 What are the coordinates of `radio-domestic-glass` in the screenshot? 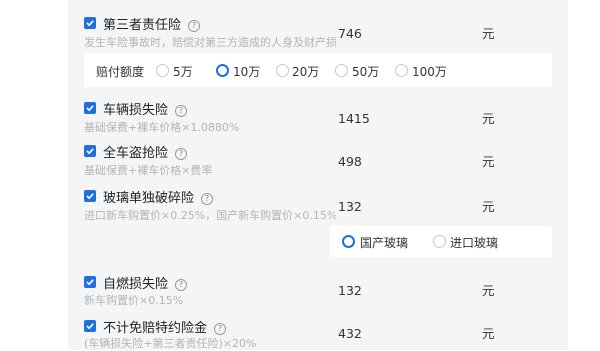 It's located at (348, 241).